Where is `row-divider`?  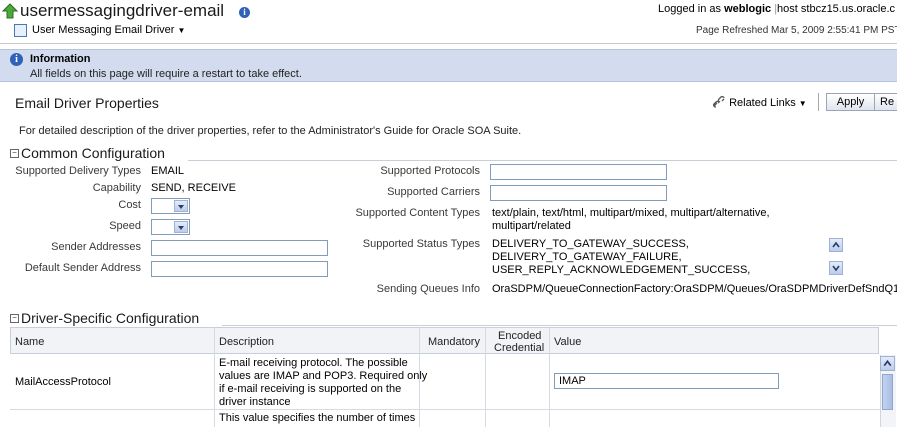
row-divider is located at coordinates (445, 409).